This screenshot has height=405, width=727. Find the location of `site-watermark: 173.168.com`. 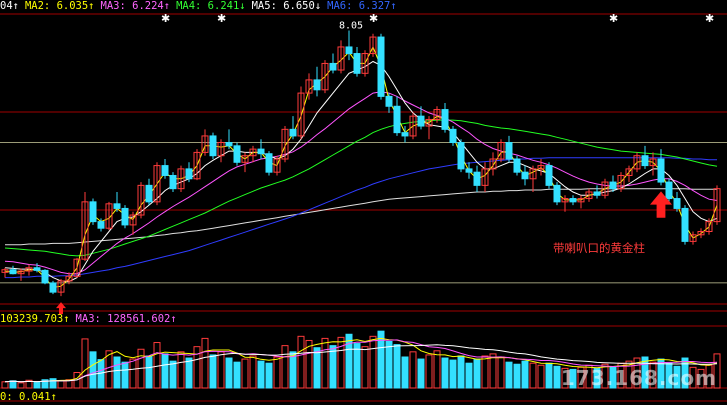

site-watermark: 173.168.com is located at coordinates (638, 378).